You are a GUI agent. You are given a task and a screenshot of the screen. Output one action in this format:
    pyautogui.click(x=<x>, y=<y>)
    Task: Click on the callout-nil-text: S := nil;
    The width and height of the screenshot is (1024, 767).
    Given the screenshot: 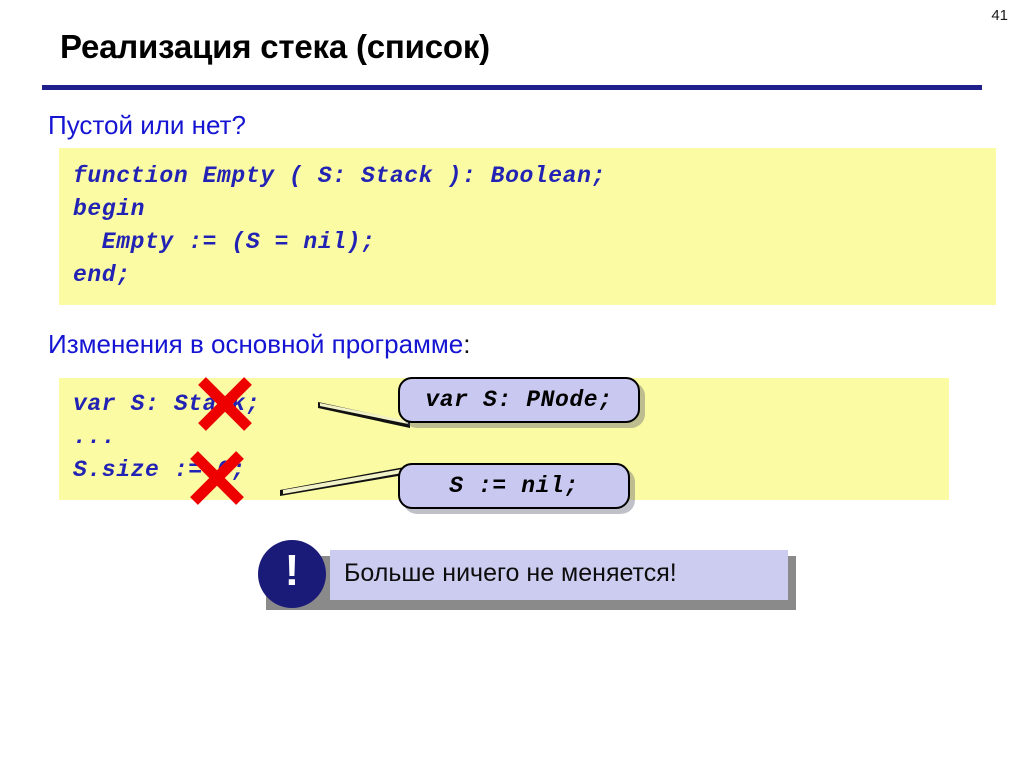 What is the action you would take?
    pyautogui.click(x=514, y=486)
    